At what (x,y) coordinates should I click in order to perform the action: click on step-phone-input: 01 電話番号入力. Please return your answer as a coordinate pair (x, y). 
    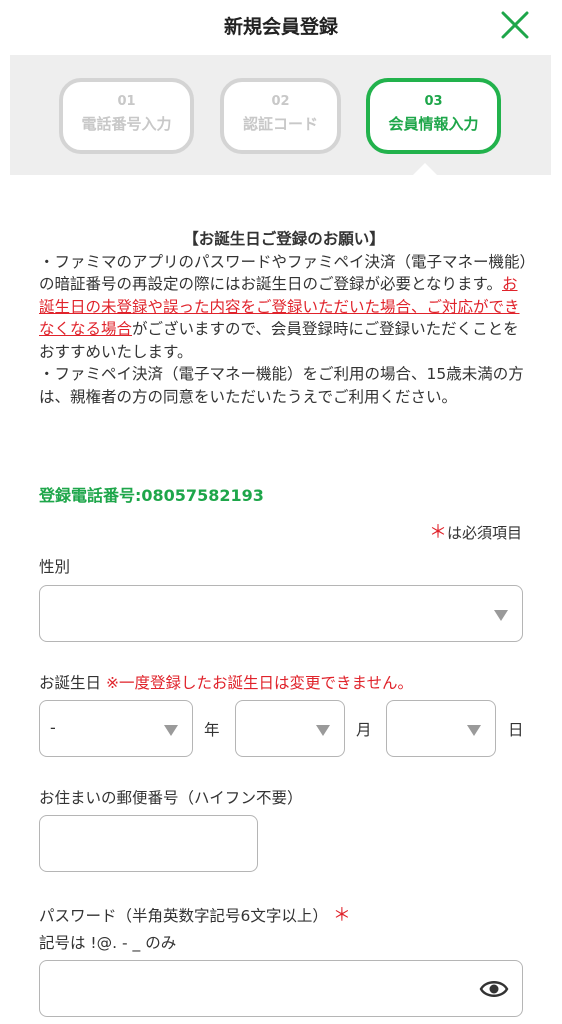
    Looking at the image, I should click on (126, 116).